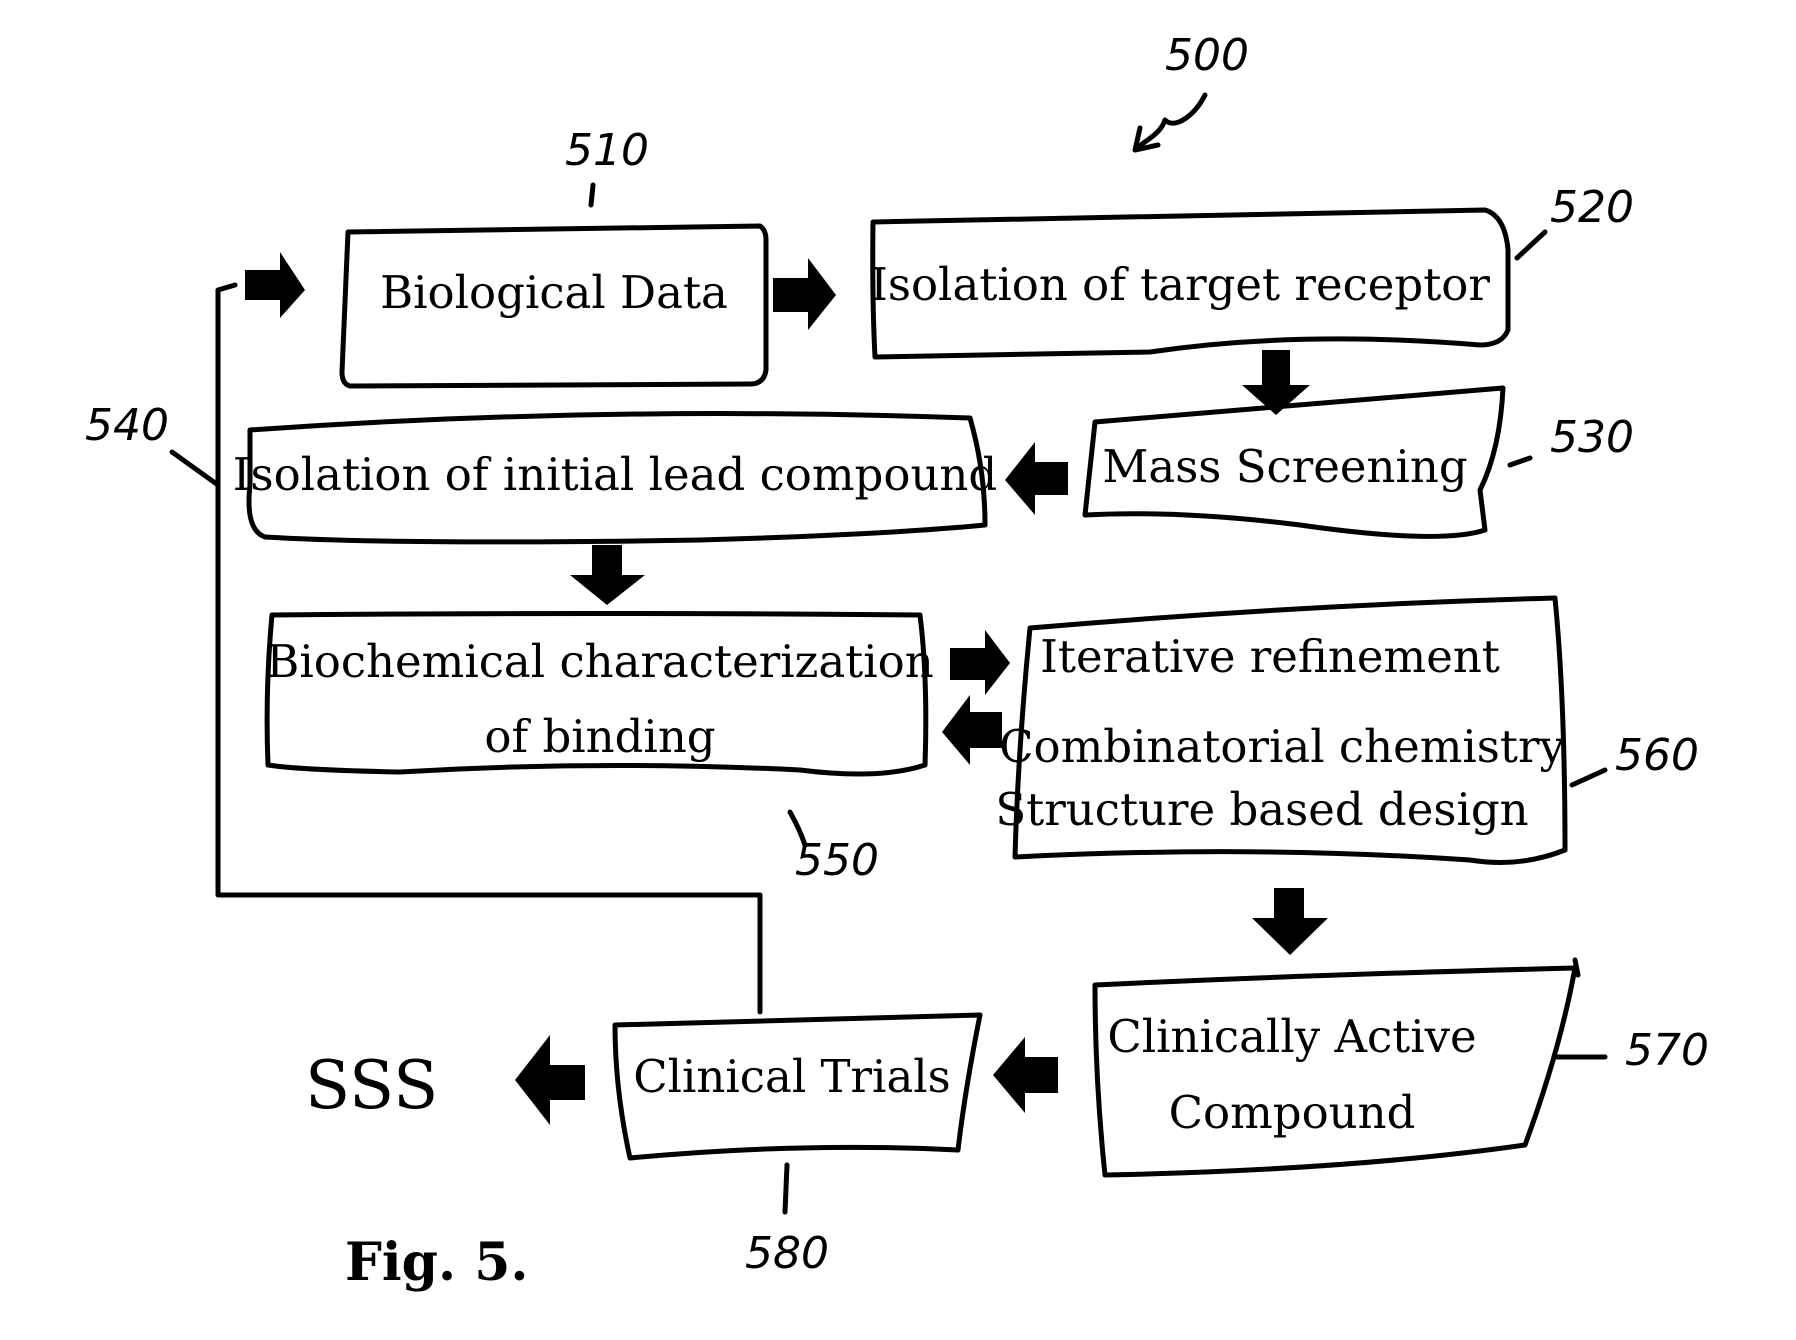 Image resolution: width=1796 pixels, height=1340 pixels. What do you see at coordinates (1657, 755) in the screenshot?
I see `ref-560-label: 560` at bounding box center [1657, 755].